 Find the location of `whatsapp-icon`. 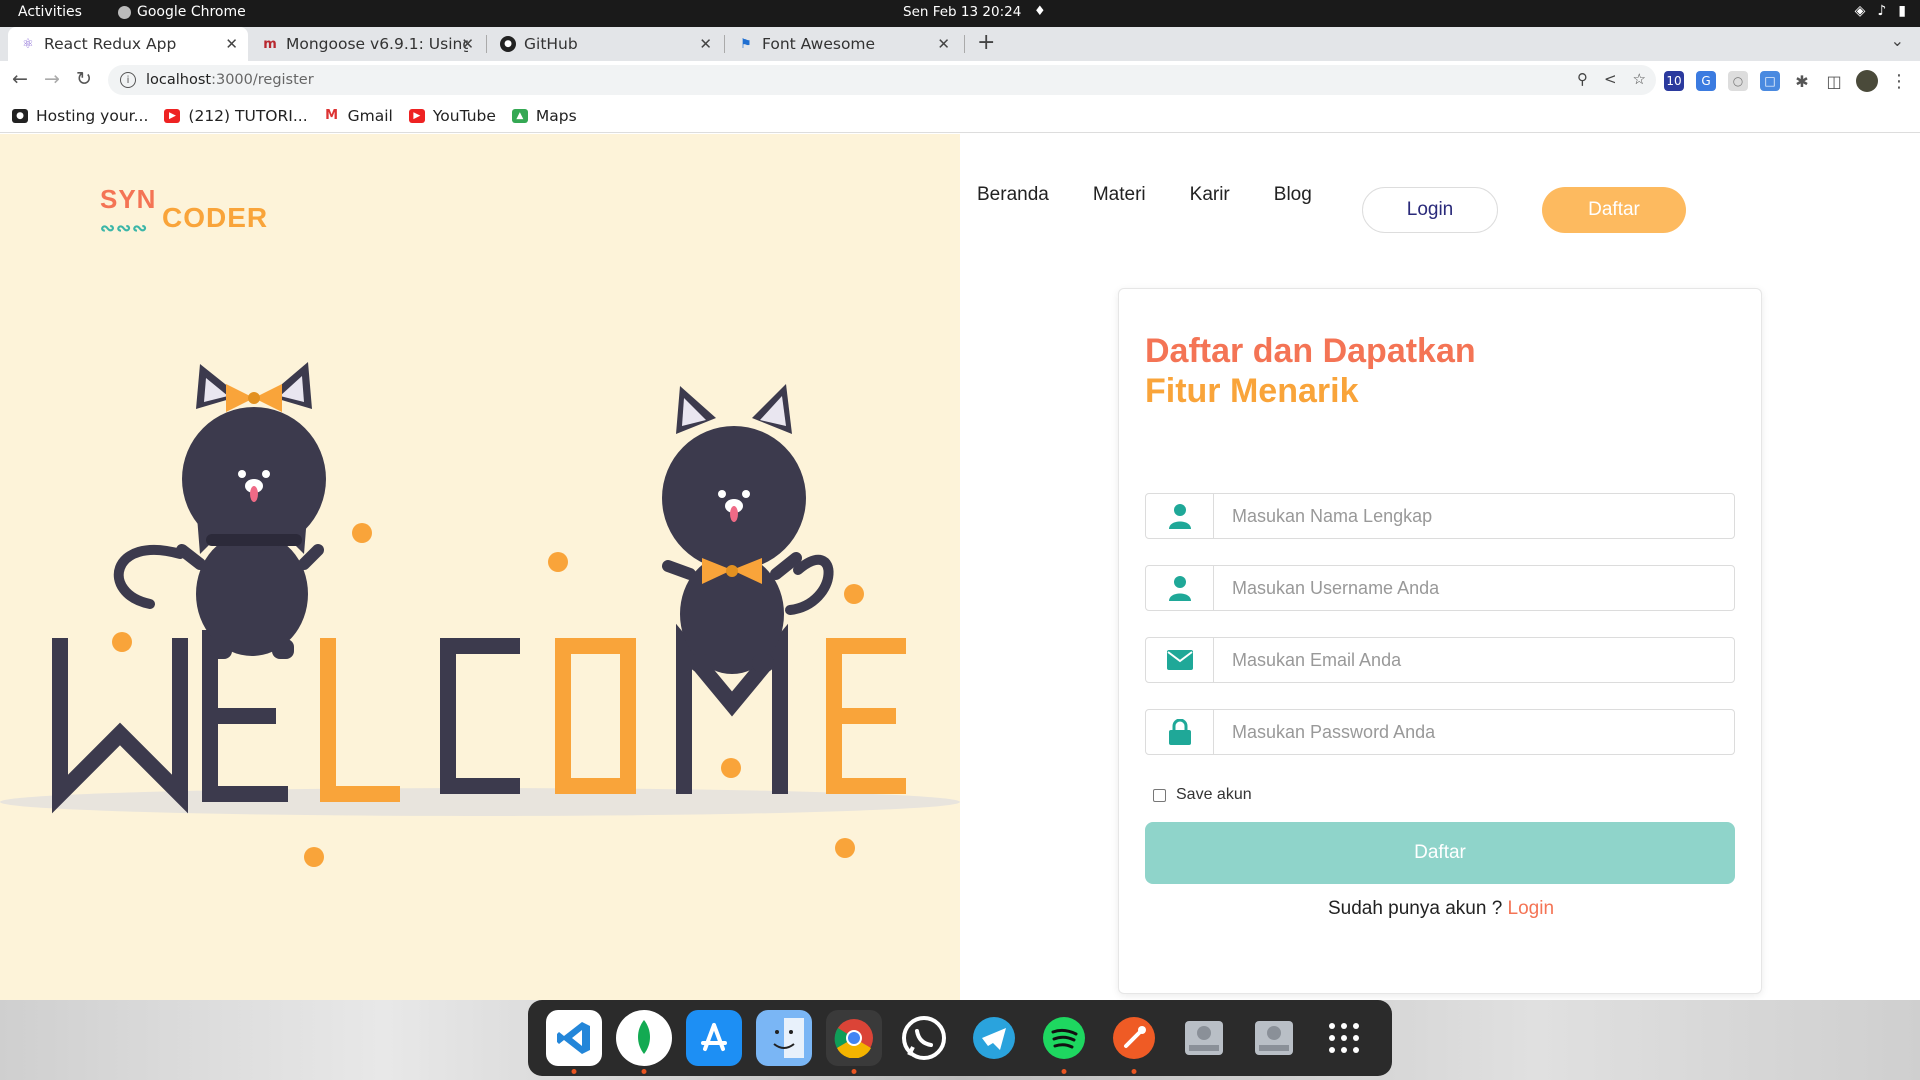

whatsapp-icon is located at coordinates (924, 1038).